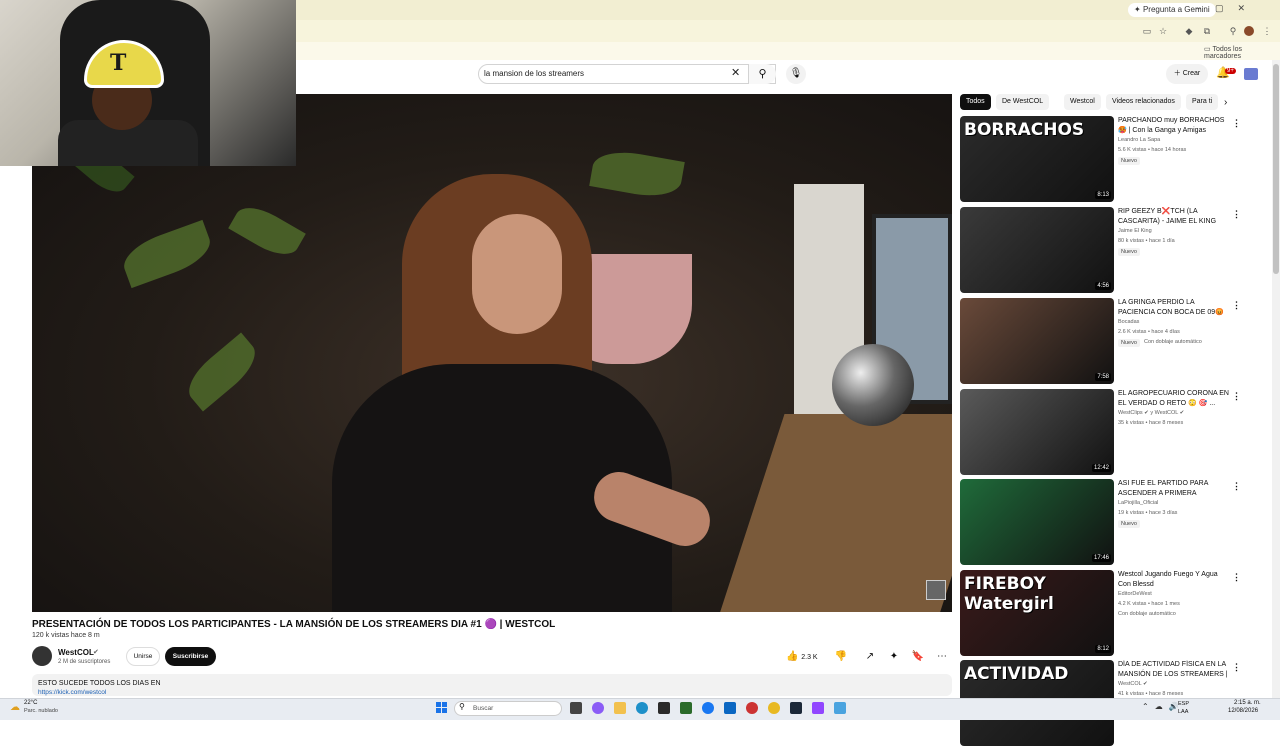 This screenshot has height=746, width=1280. Describe the element at coordinates (1037, 432) in the screenshot. I see `video-thumbnail: 12:42` at that location.